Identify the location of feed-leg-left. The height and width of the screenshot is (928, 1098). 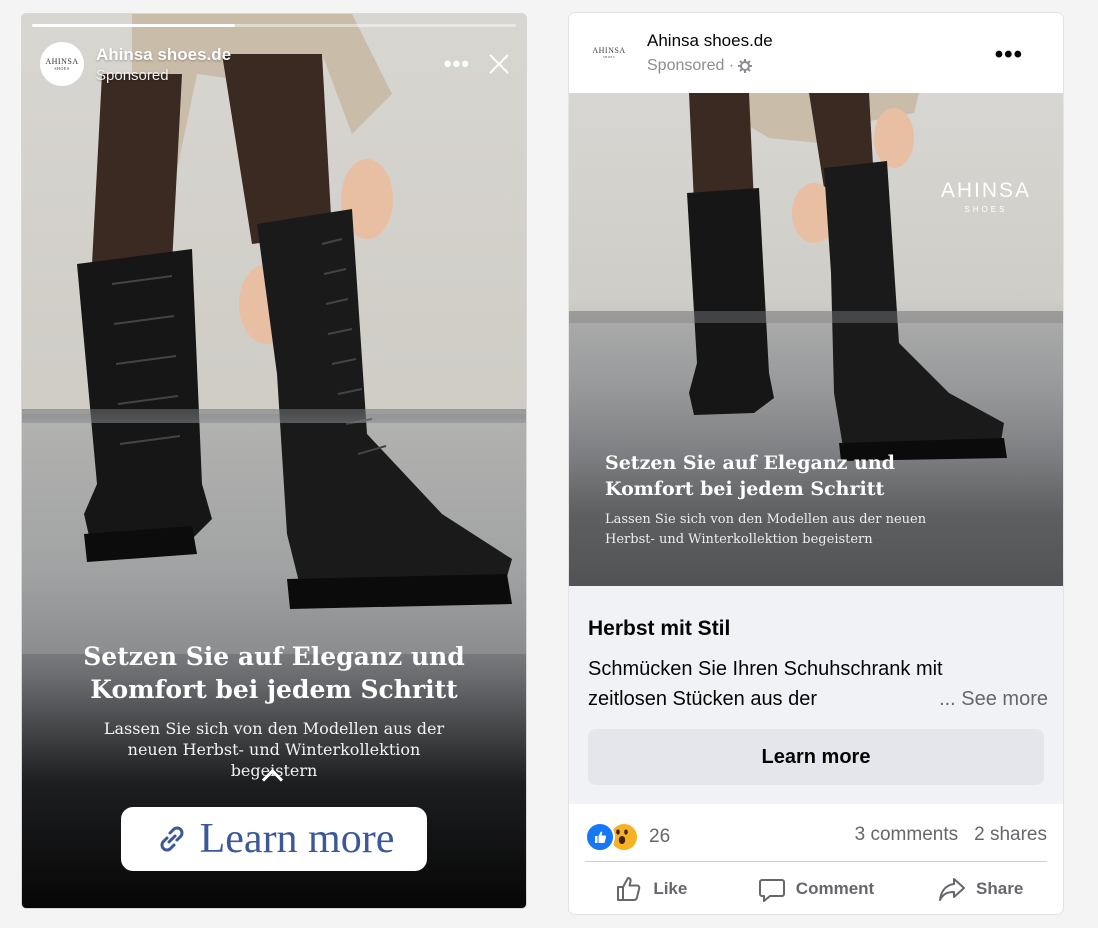
(721, 148).